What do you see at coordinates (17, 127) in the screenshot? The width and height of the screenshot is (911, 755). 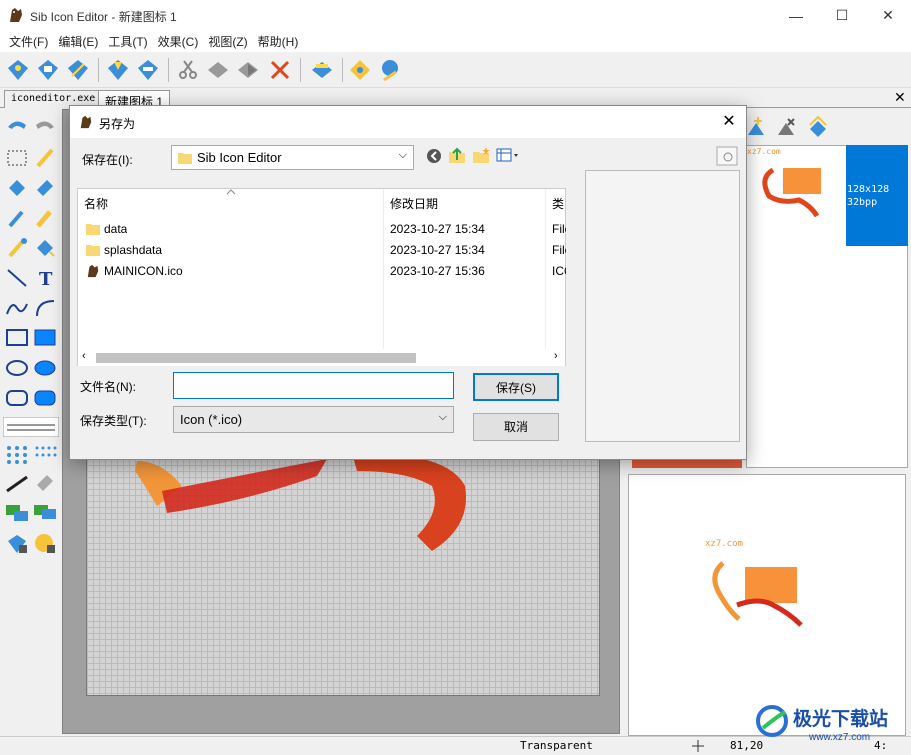 I see `undo-icon` at bounding box center [17, 127].